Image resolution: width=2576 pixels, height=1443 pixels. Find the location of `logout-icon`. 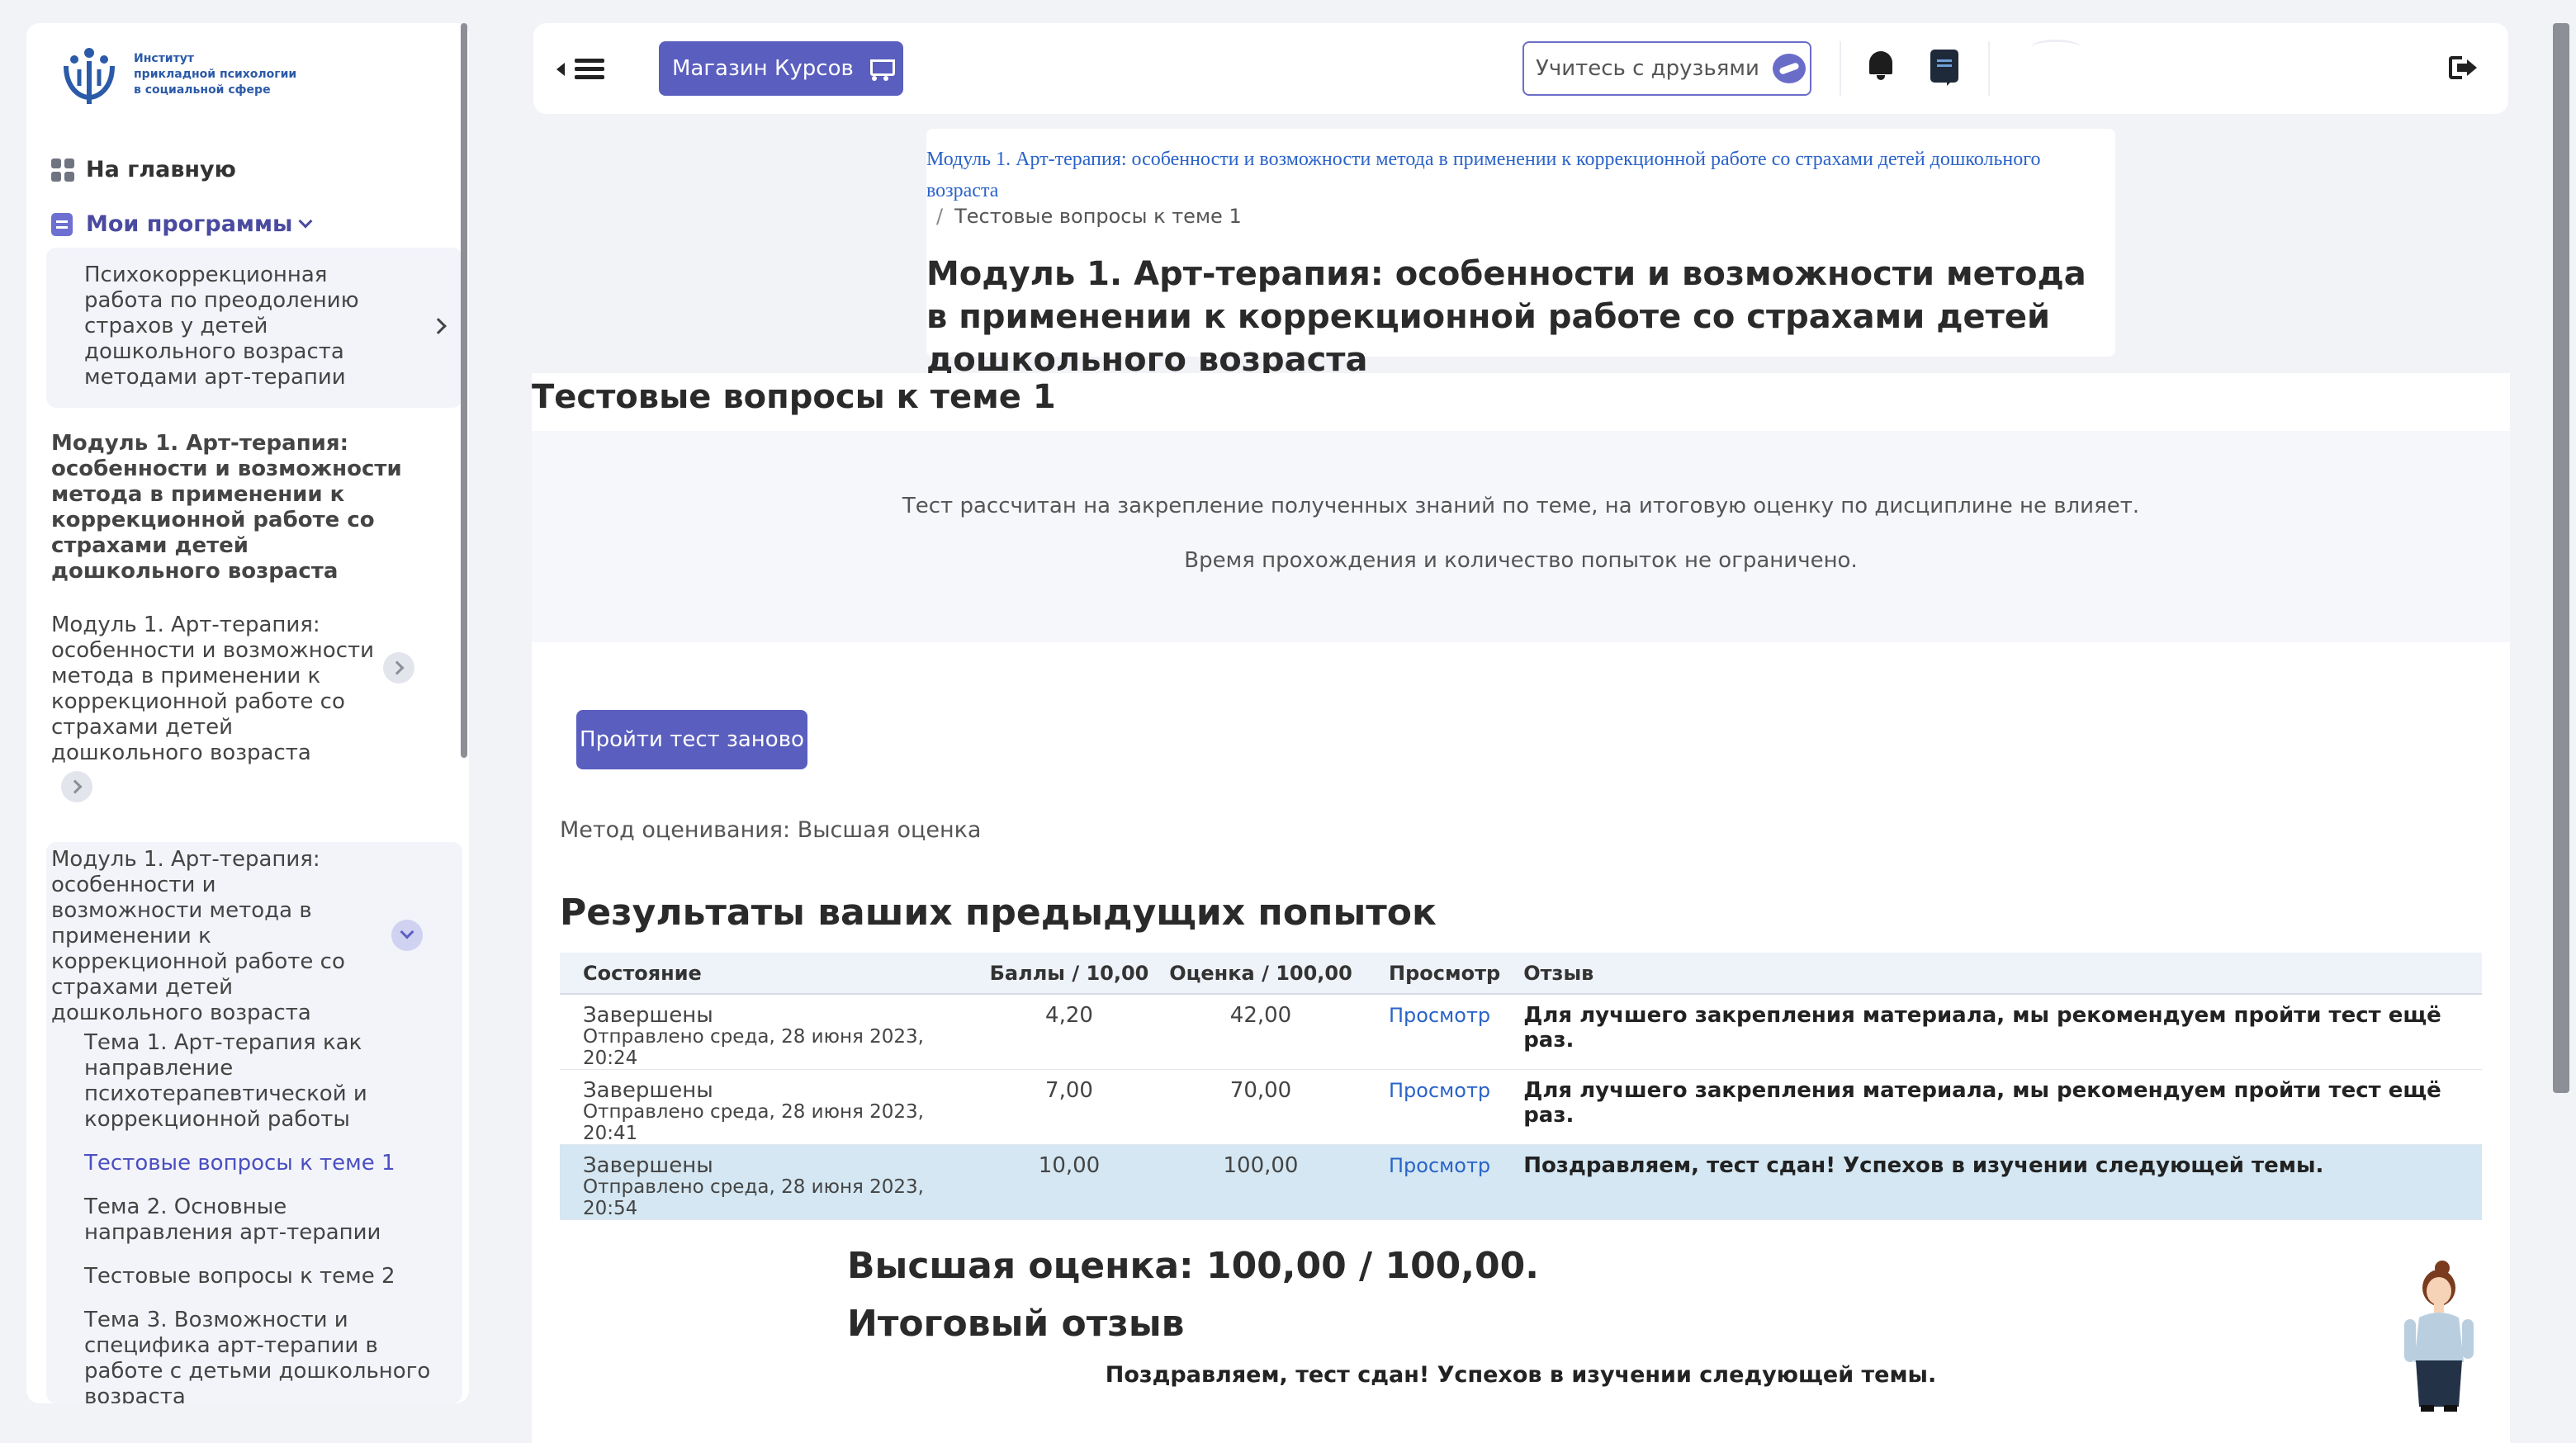

logout-icon is located at coordinates (2463, 67).